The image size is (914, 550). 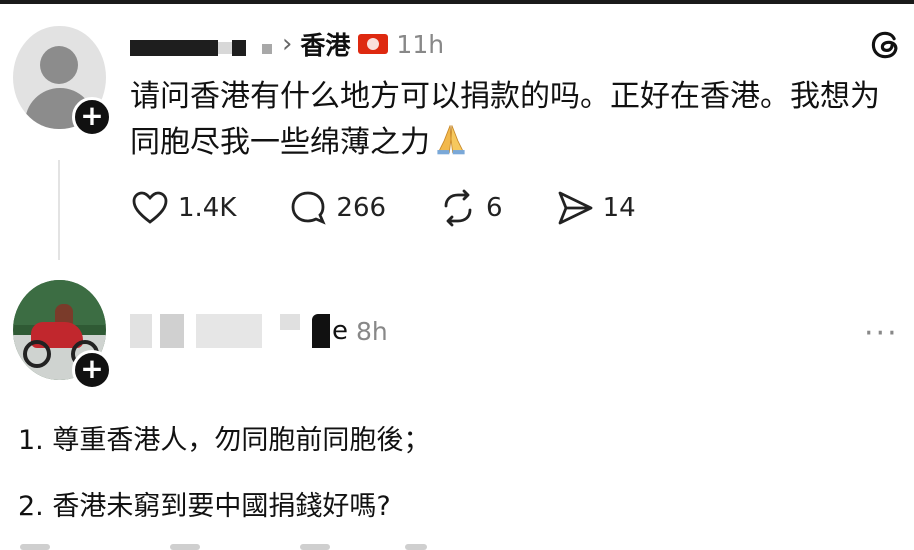 I want to click on avatar-wheel, so click(x=37, y=354).